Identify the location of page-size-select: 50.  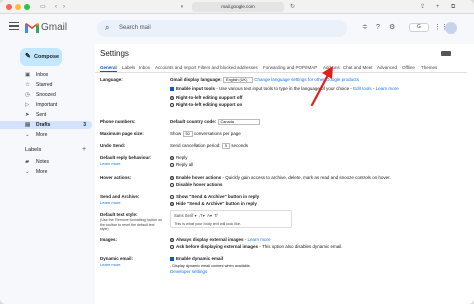
(187, 134).